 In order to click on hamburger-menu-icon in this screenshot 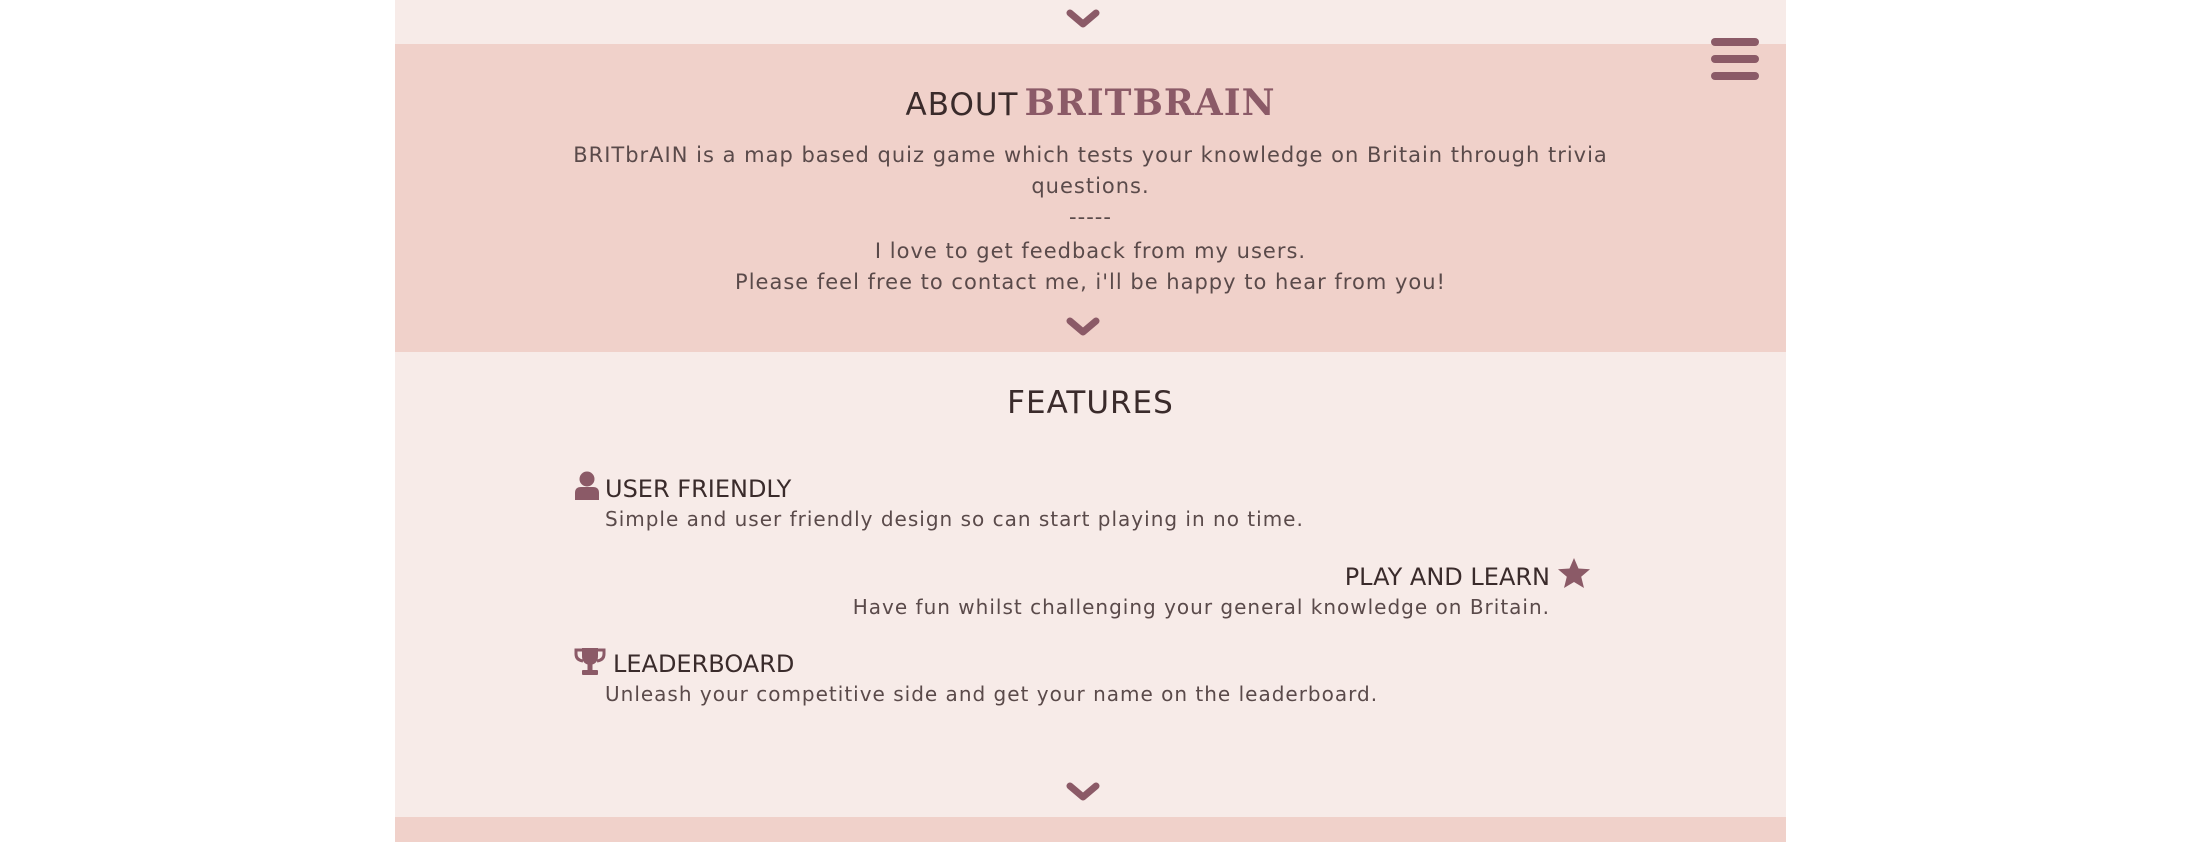, I will do `click(1735, 59)`.